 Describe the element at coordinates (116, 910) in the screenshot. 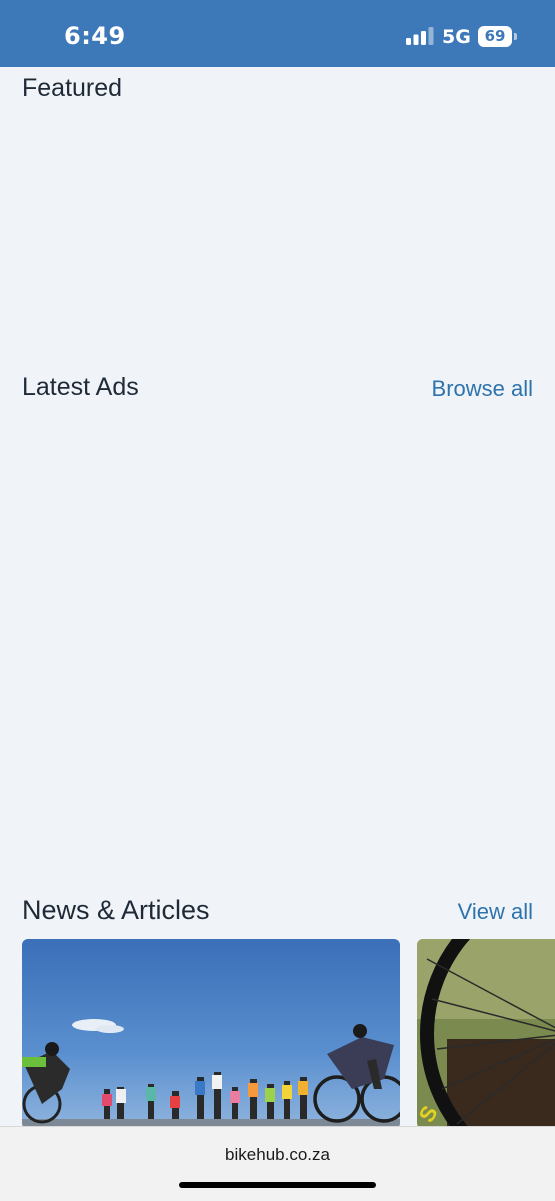

I see `news-articles-heading: News & Articles` at that location.